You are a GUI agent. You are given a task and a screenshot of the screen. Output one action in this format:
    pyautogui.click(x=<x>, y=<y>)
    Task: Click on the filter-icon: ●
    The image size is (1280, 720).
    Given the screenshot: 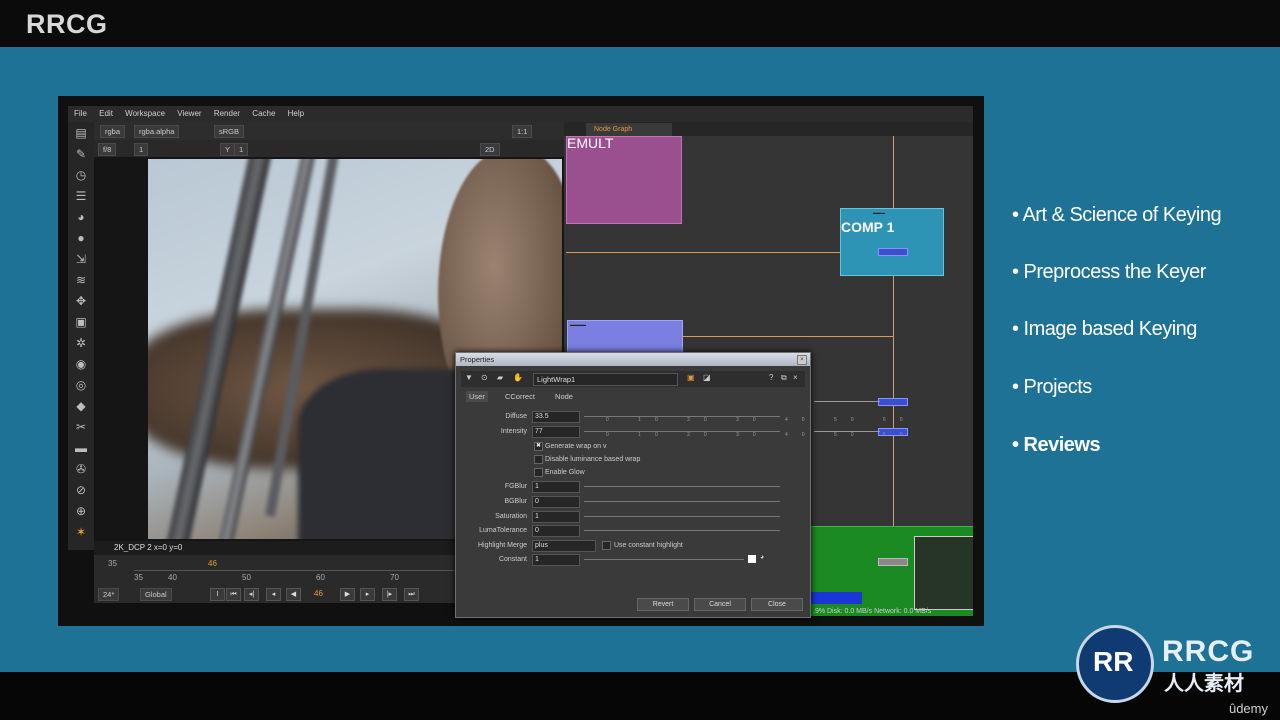 What is the action you would take?
    pyautogui.click(x=81, y=238)
    